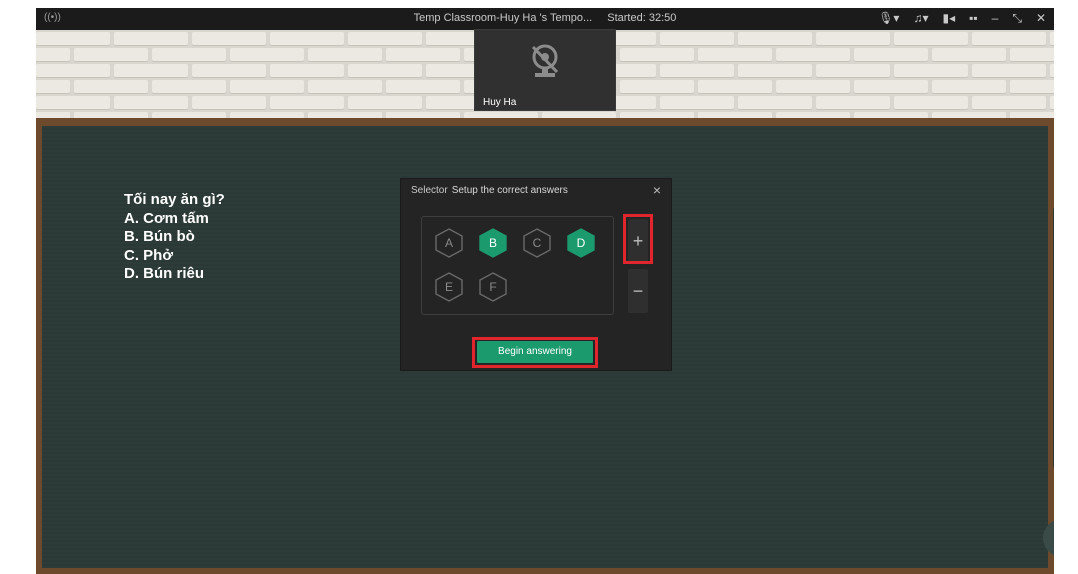 The width and height of the screenshot is (1078, 574). Describe the element at coordinates (1053, 313) in the screenshot. I see `eraser-icon: ✕` at that location.